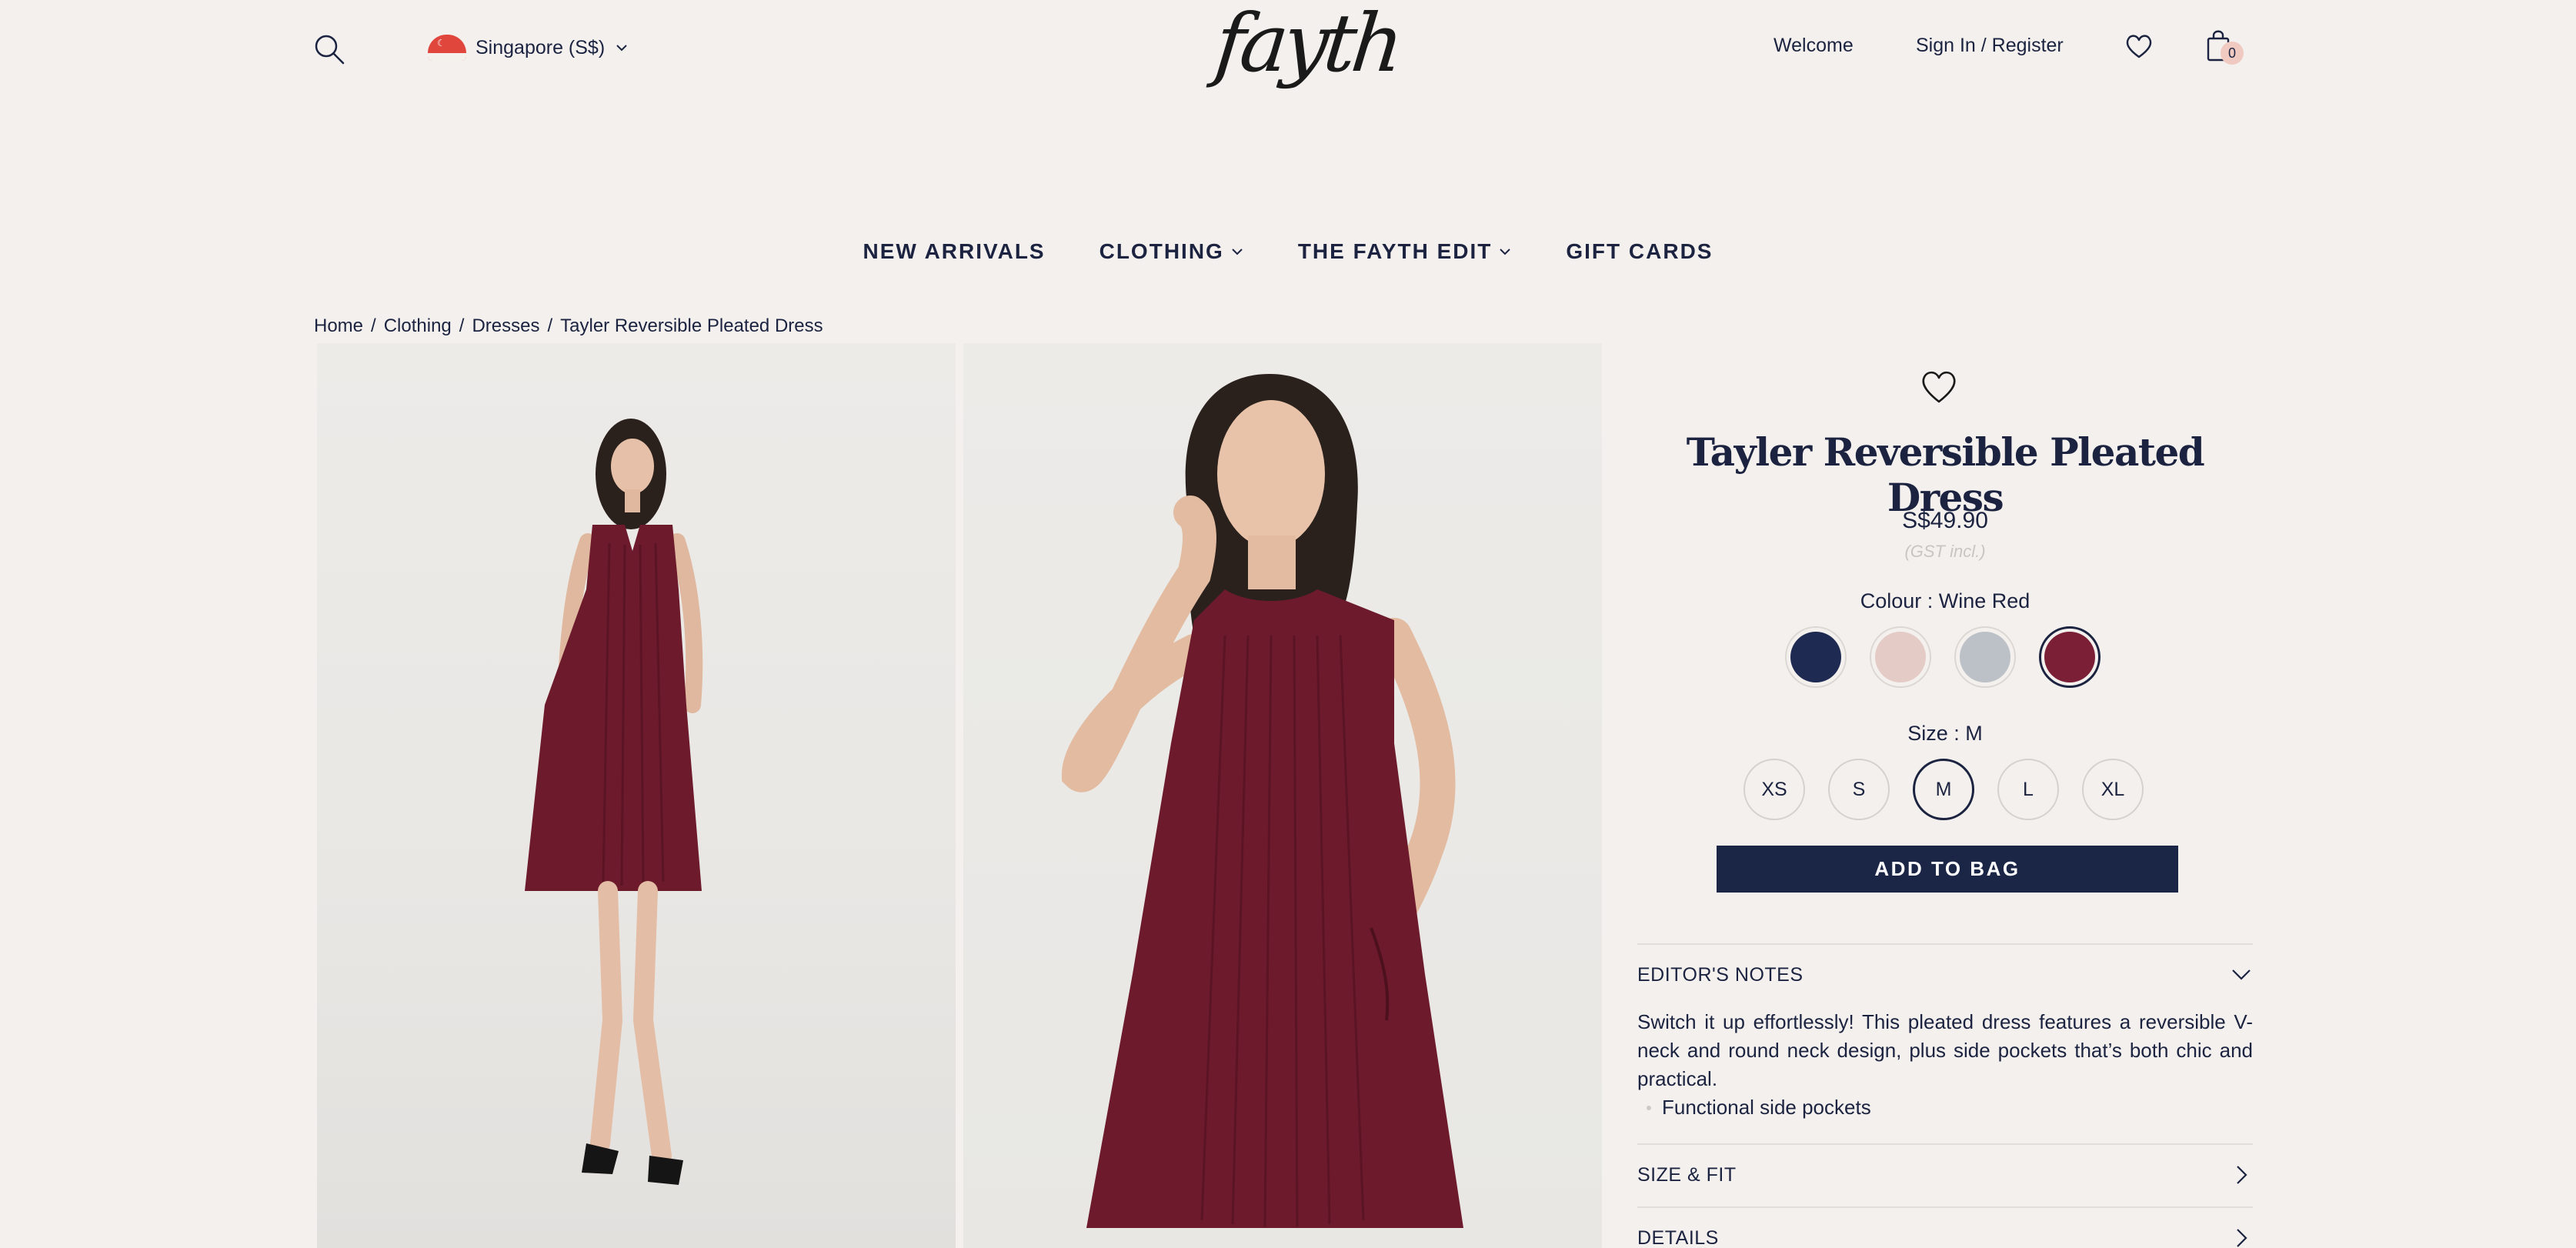  What do you see at coordinates (2070, 657) in the screenshot?
I see `colour-swatch-wine-red` at bounding box center [2070, 657].